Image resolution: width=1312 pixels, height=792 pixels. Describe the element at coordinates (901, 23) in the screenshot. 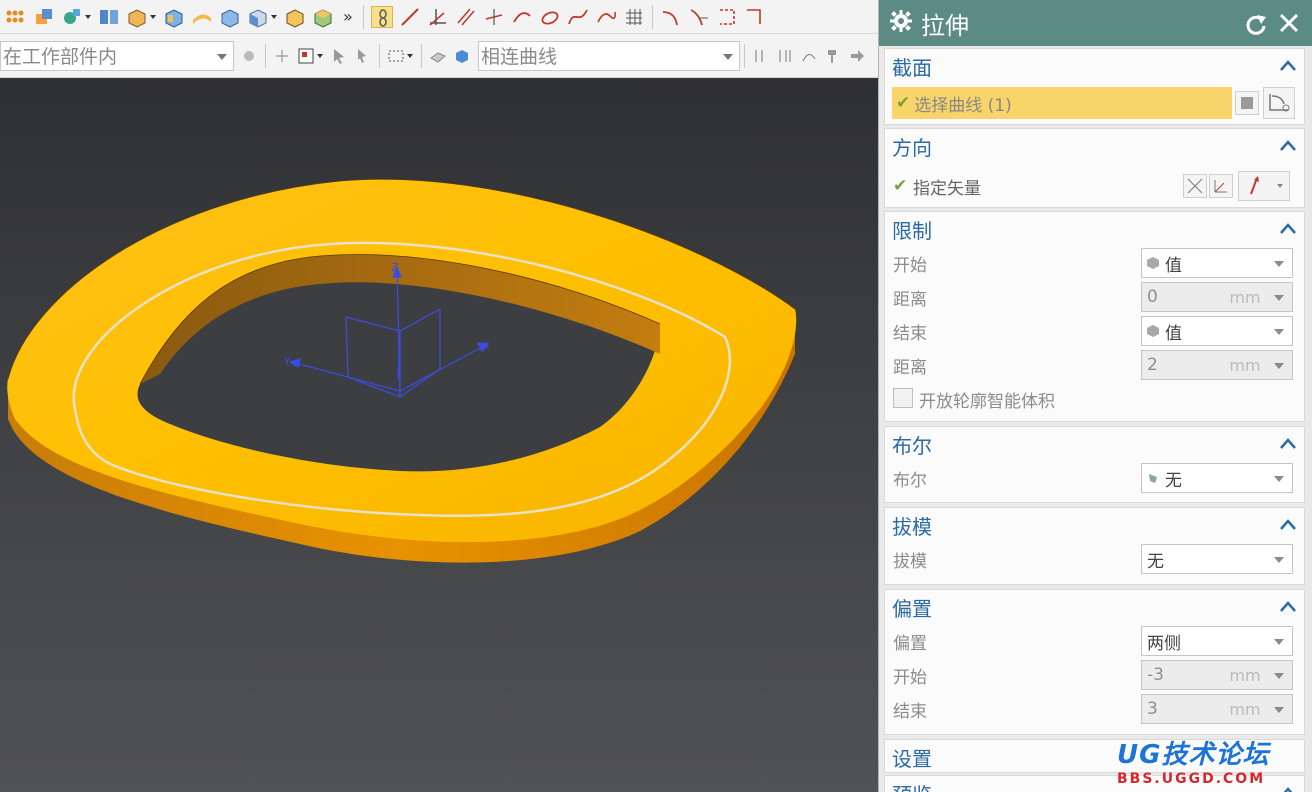

I see `gear-icon` at that location.